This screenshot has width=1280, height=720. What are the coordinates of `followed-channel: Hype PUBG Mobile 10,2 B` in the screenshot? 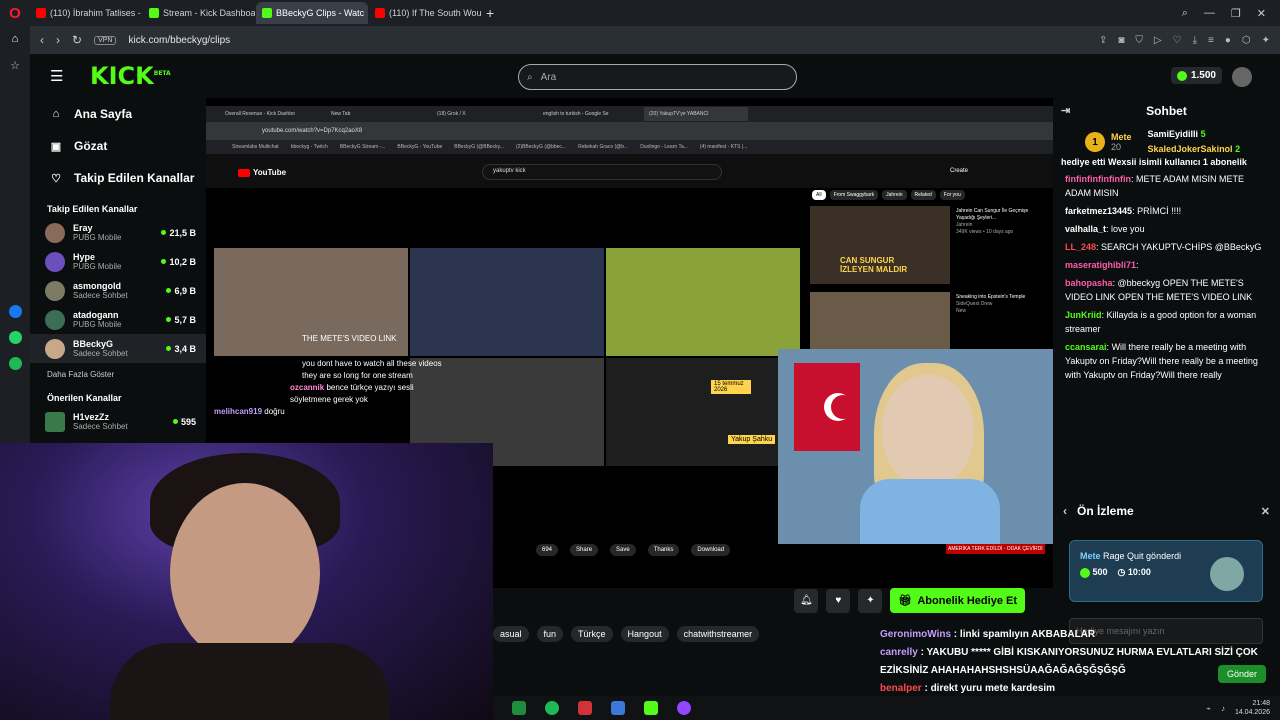 It's located at (118, 261).